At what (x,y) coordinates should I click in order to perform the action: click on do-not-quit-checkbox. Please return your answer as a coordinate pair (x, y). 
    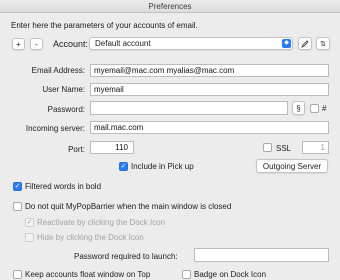
    Looking at the image, I should click on (17, 206).